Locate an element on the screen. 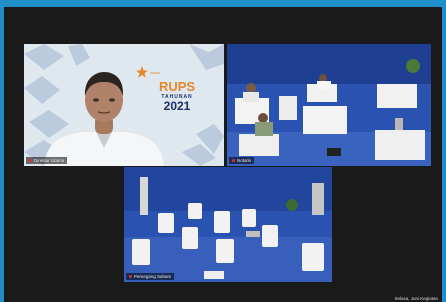 This screenshot has height=302, width=446. rups-banner: suara RUPS TAHUNAN 2021 is located at coordinates (177, 91).